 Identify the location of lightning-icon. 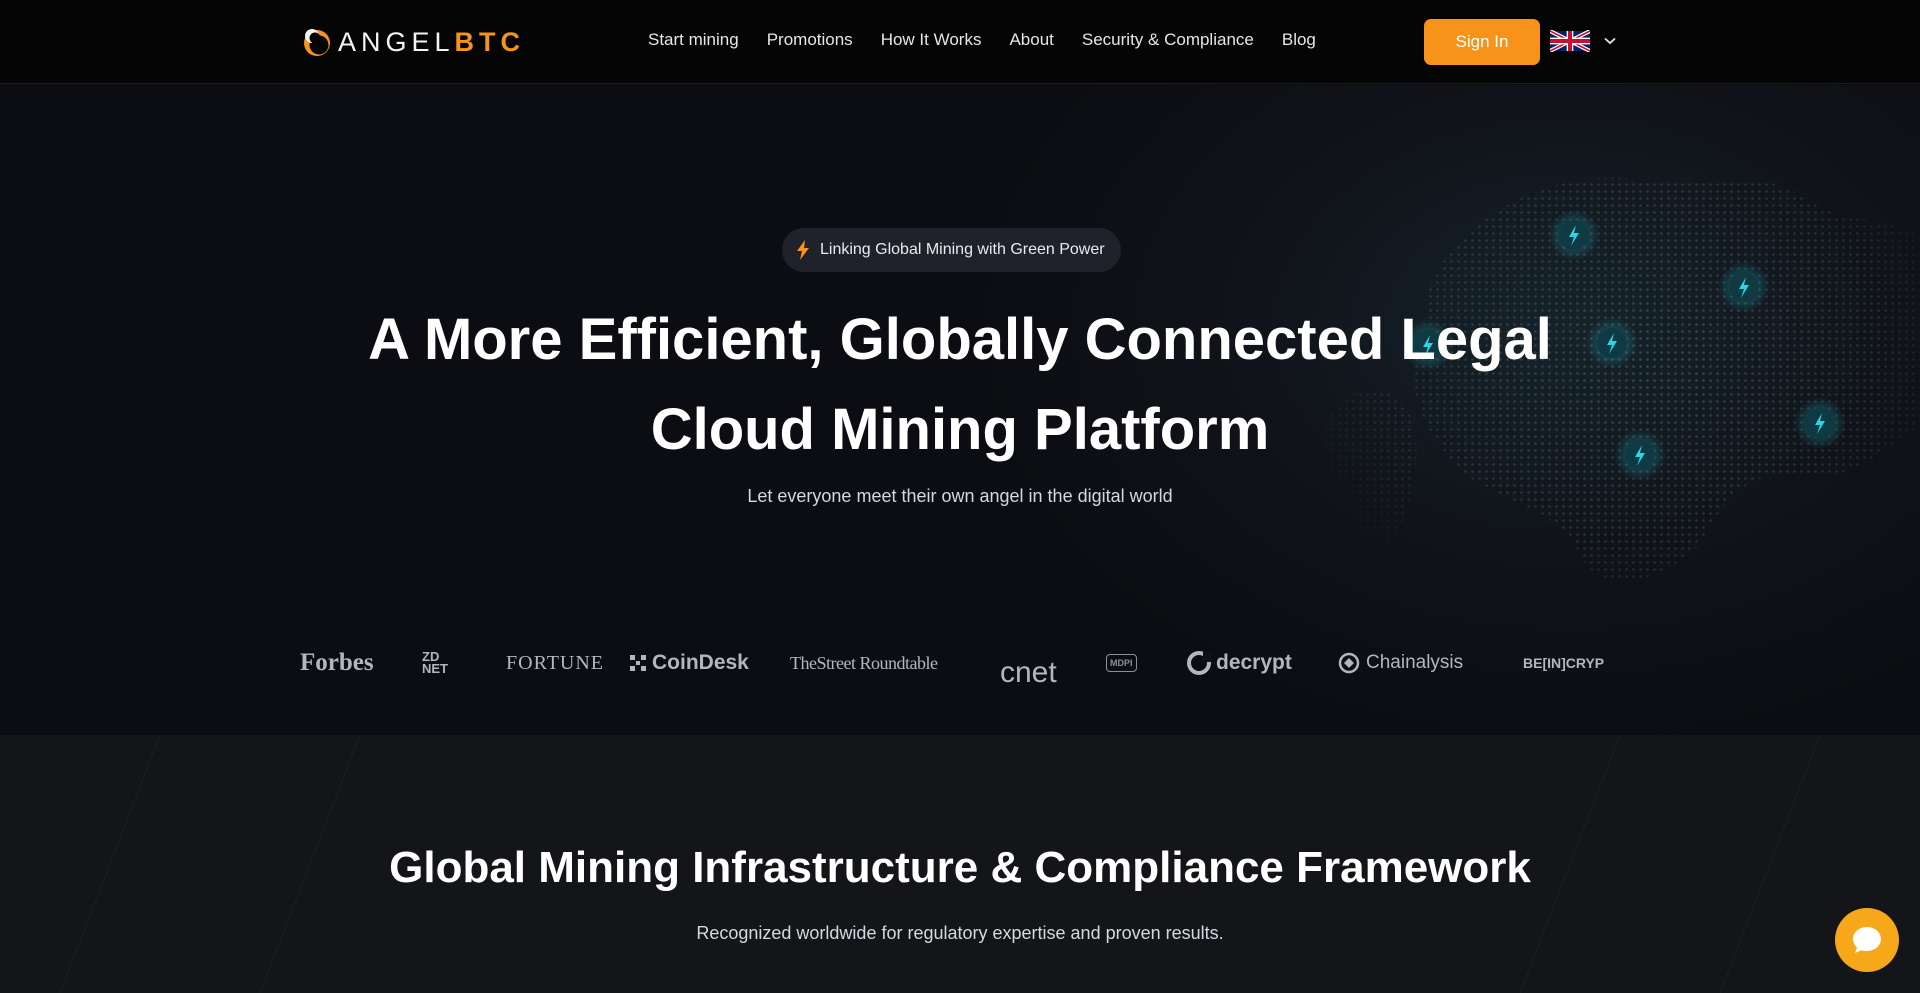
(803, 250).